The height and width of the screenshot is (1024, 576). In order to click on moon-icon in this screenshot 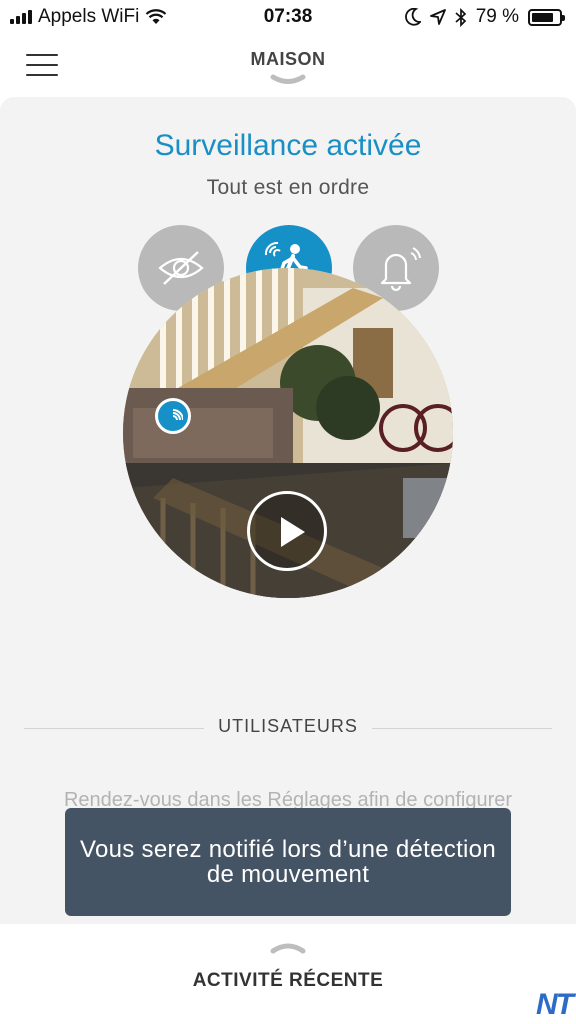, I will do `click(412, 17)`.